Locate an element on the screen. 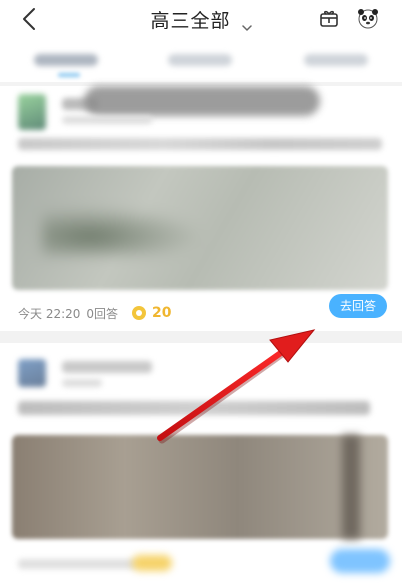 The image size is (402, 585). user-avatar is located at coordinates (32, 112).